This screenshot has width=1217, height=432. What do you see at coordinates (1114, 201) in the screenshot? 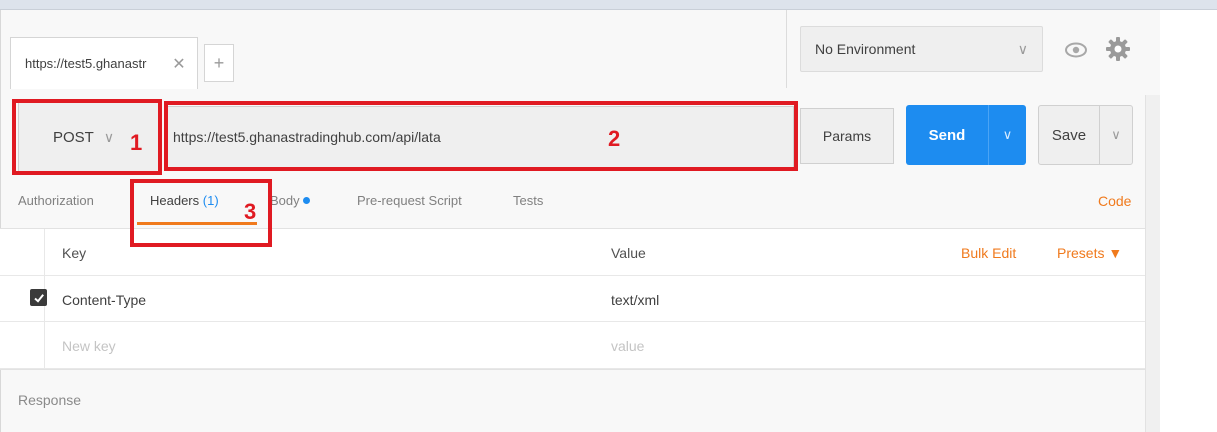
I see `code-link: Code` at bounding box center [1114, 201].